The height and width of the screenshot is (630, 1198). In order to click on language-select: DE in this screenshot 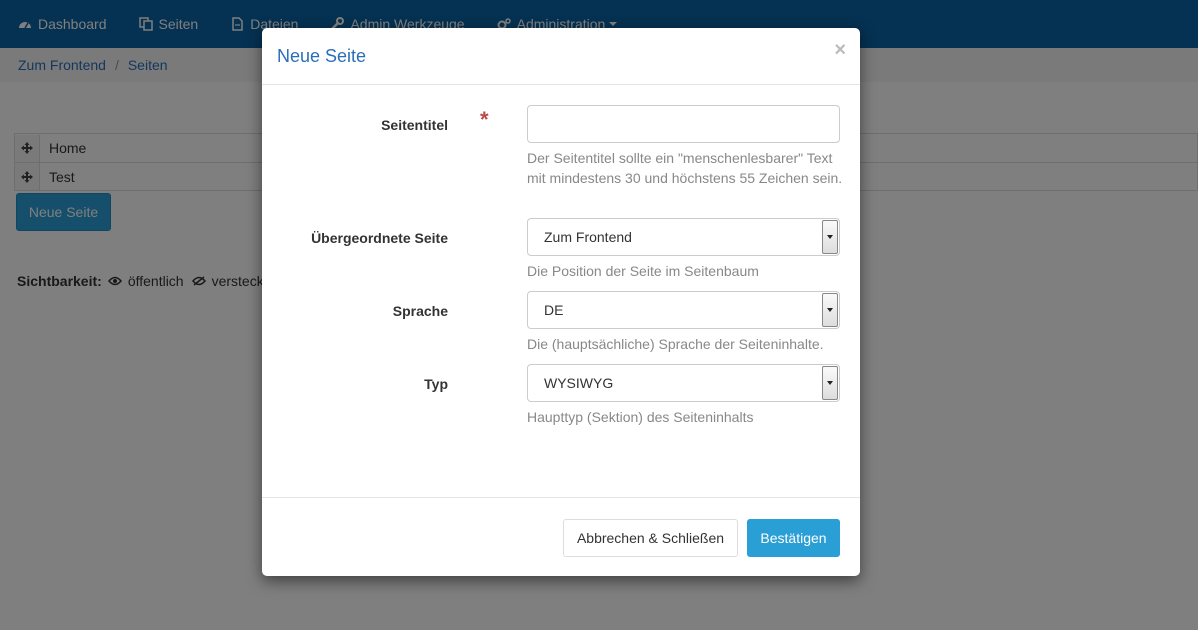, I will do `click(683, 310)`.